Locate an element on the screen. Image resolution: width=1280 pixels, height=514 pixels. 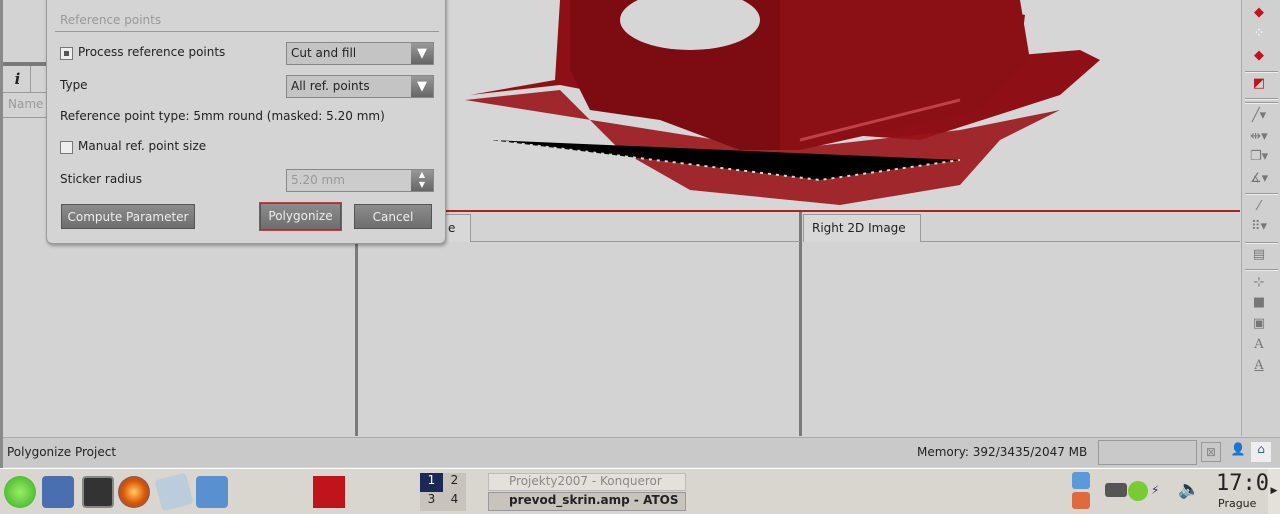
cancel-button: Cancel is located at coordinates (393, 216).